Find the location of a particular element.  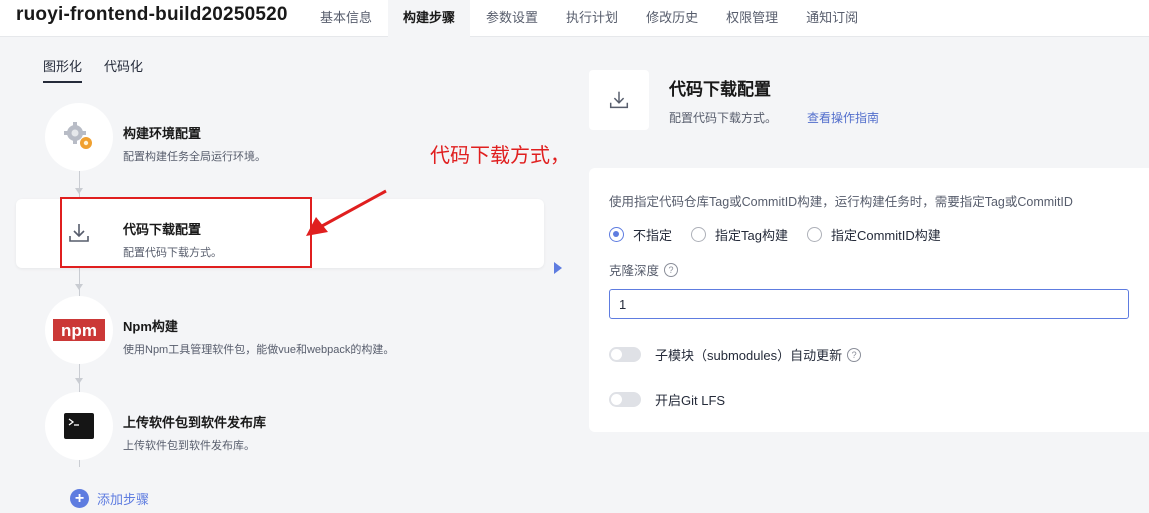

add-step-button: + 添加步骤 is located at coordinates (109, 498).